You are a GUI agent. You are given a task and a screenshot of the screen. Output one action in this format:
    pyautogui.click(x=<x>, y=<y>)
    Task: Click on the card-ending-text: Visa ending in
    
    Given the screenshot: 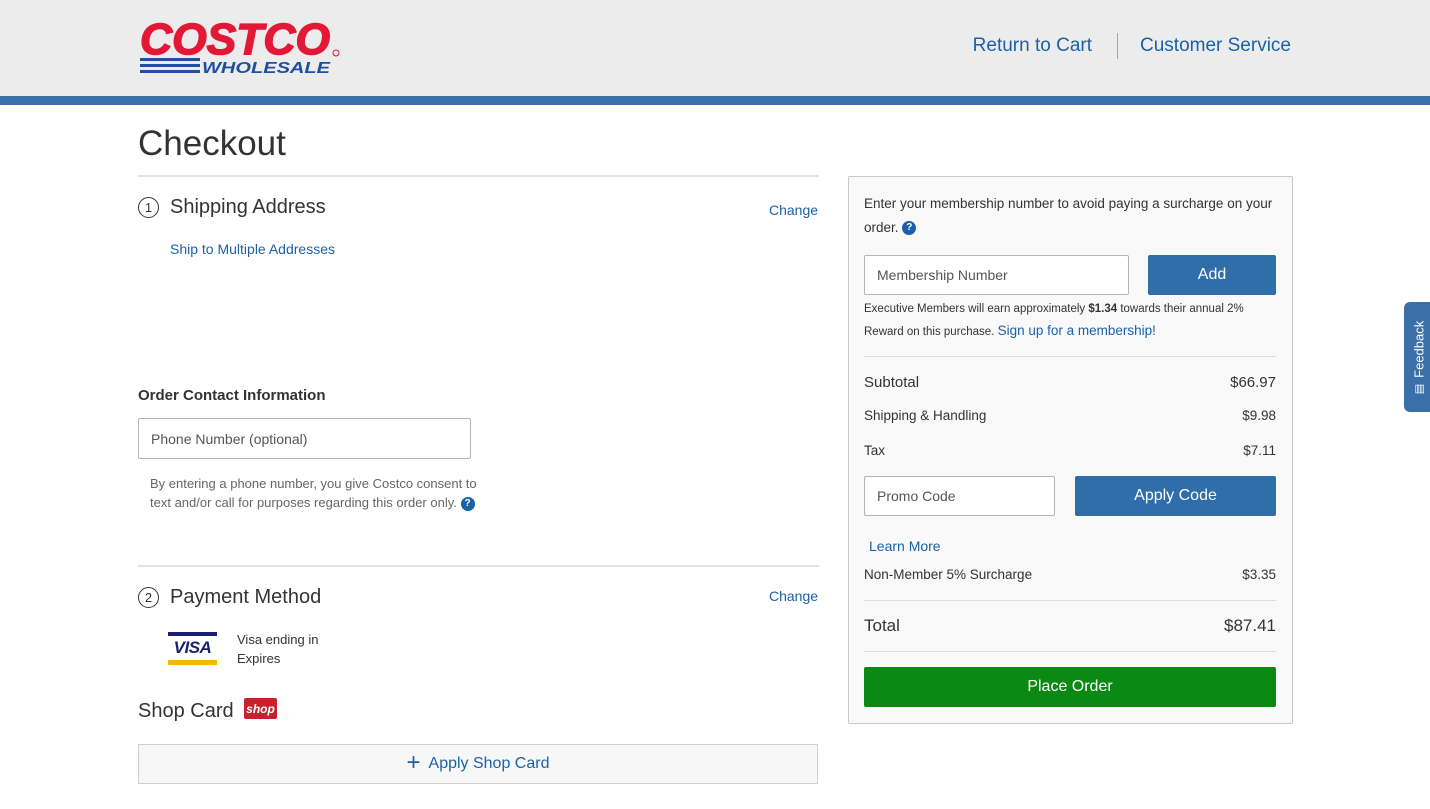 What is the action you would take?
    pyautogui.click(x=278, y=639)
    